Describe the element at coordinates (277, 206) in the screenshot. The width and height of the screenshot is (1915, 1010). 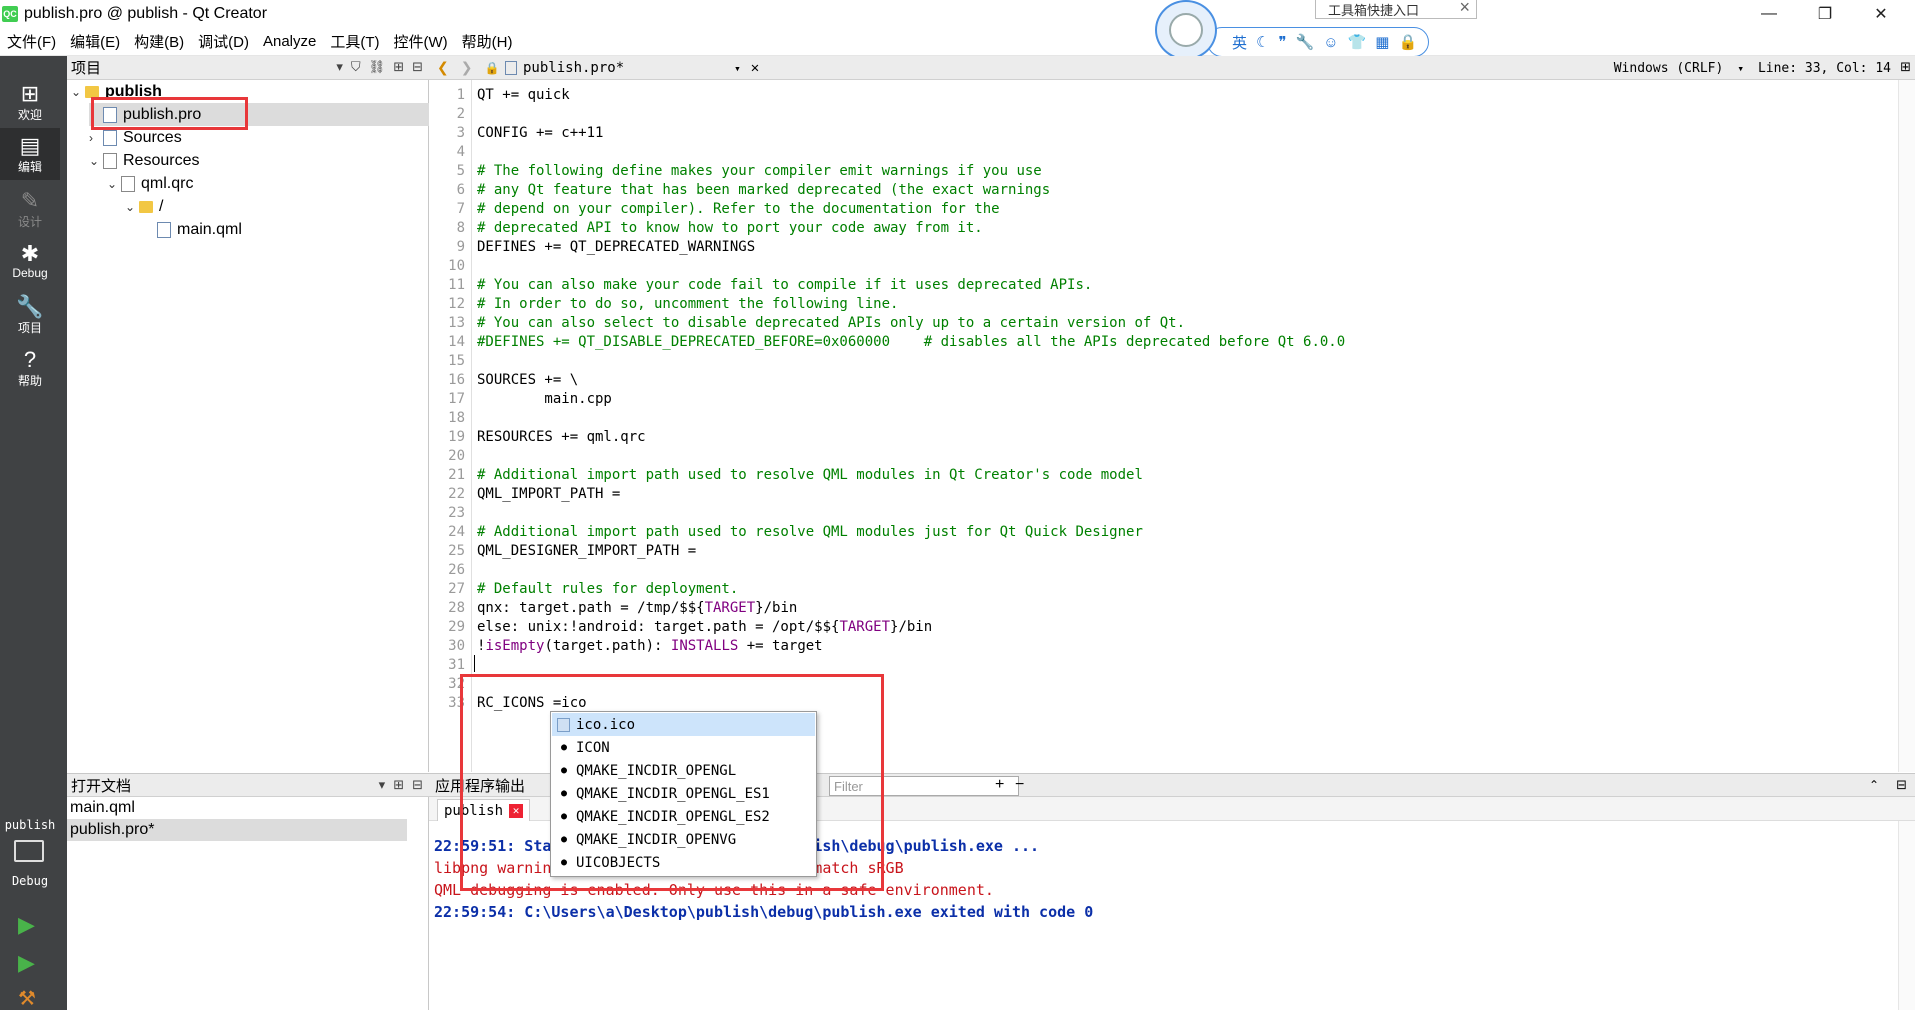
I see `tree-item: ⌄ /` at that location.